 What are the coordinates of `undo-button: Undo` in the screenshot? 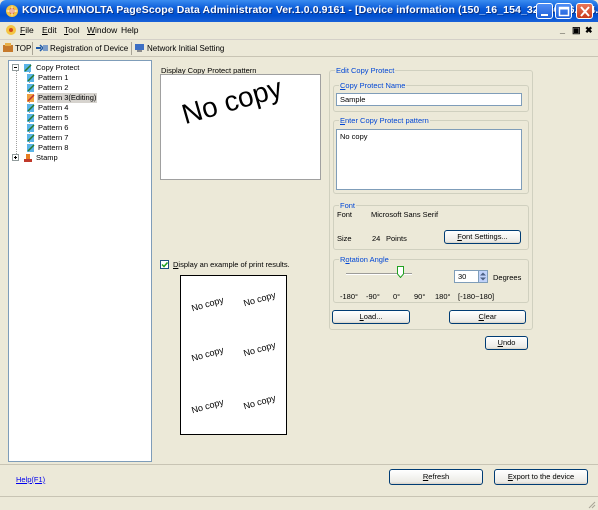 It's located at (506, 343).